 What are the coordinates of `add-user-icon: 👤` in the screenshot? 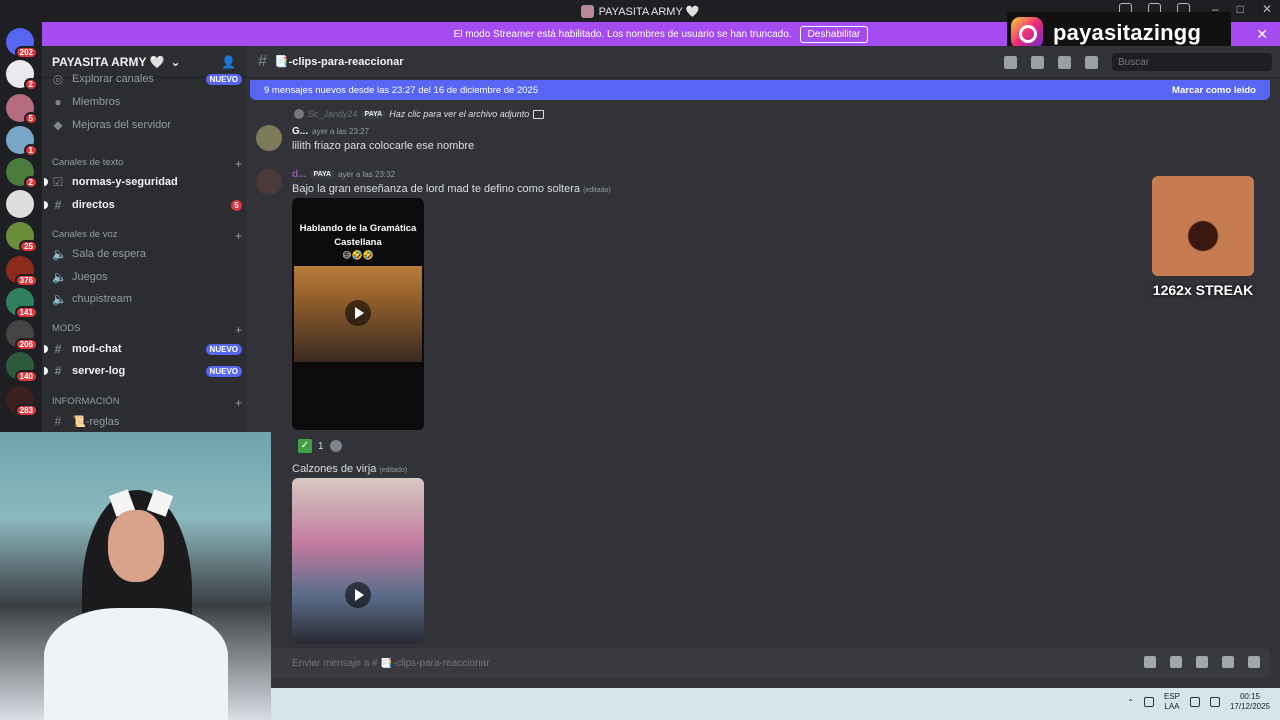 It's located at (228, 62).